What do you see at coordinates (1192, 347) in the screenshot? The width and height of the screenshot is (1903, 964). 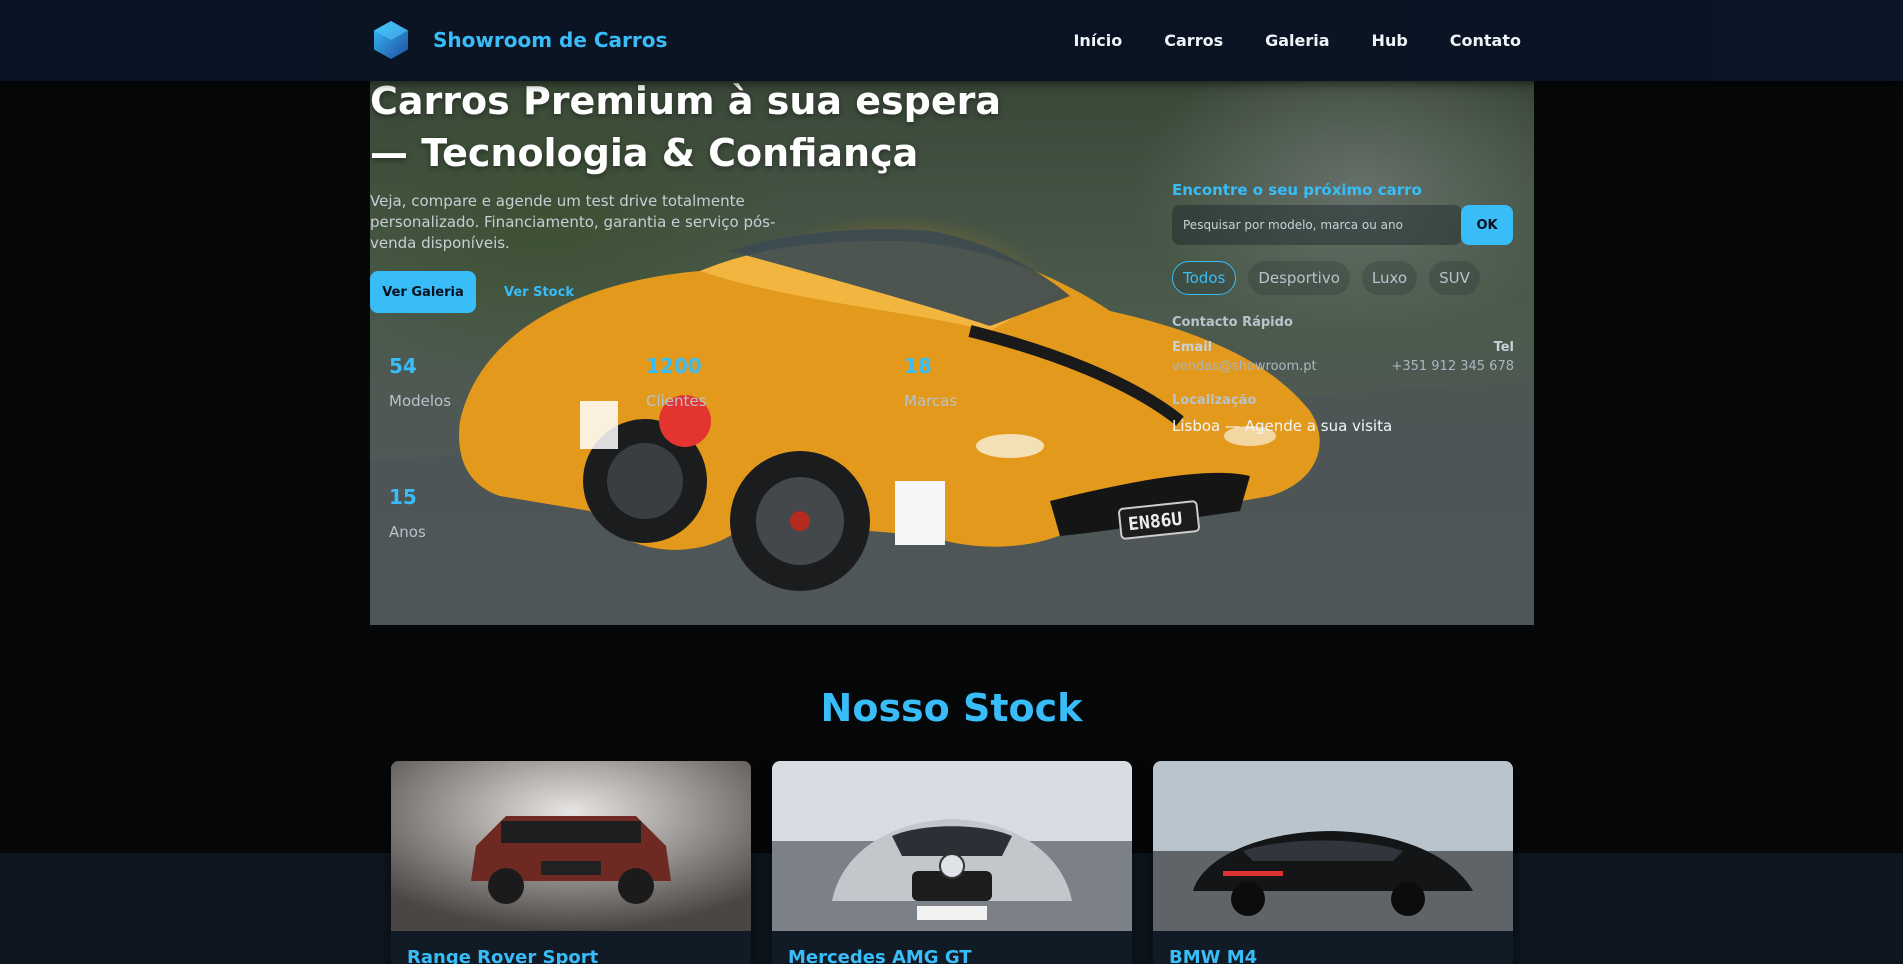 I see `email-label: Email` at bounding box center [1192, 347].